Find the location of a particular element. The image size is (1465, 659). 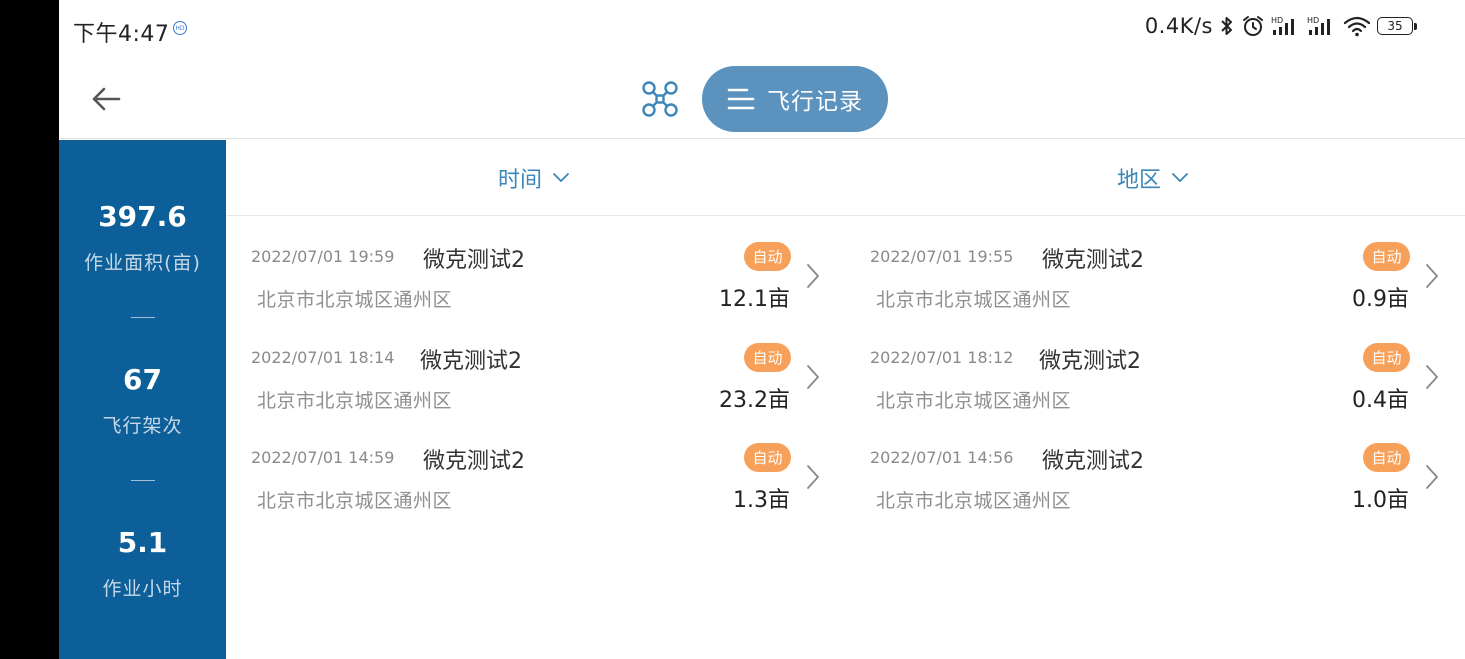

flights-value: 67 is located at coordinates (142, 379).